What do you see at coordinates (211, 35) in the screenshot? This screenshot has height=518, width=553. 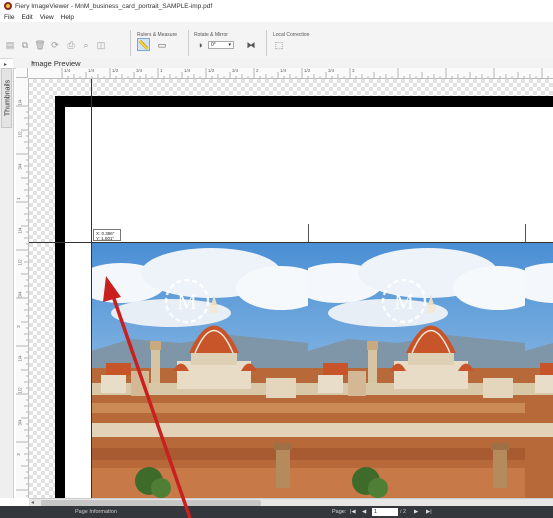 I see `rotate-mirror-label: Rotate & Mirror` at bounding box center [211, 35].